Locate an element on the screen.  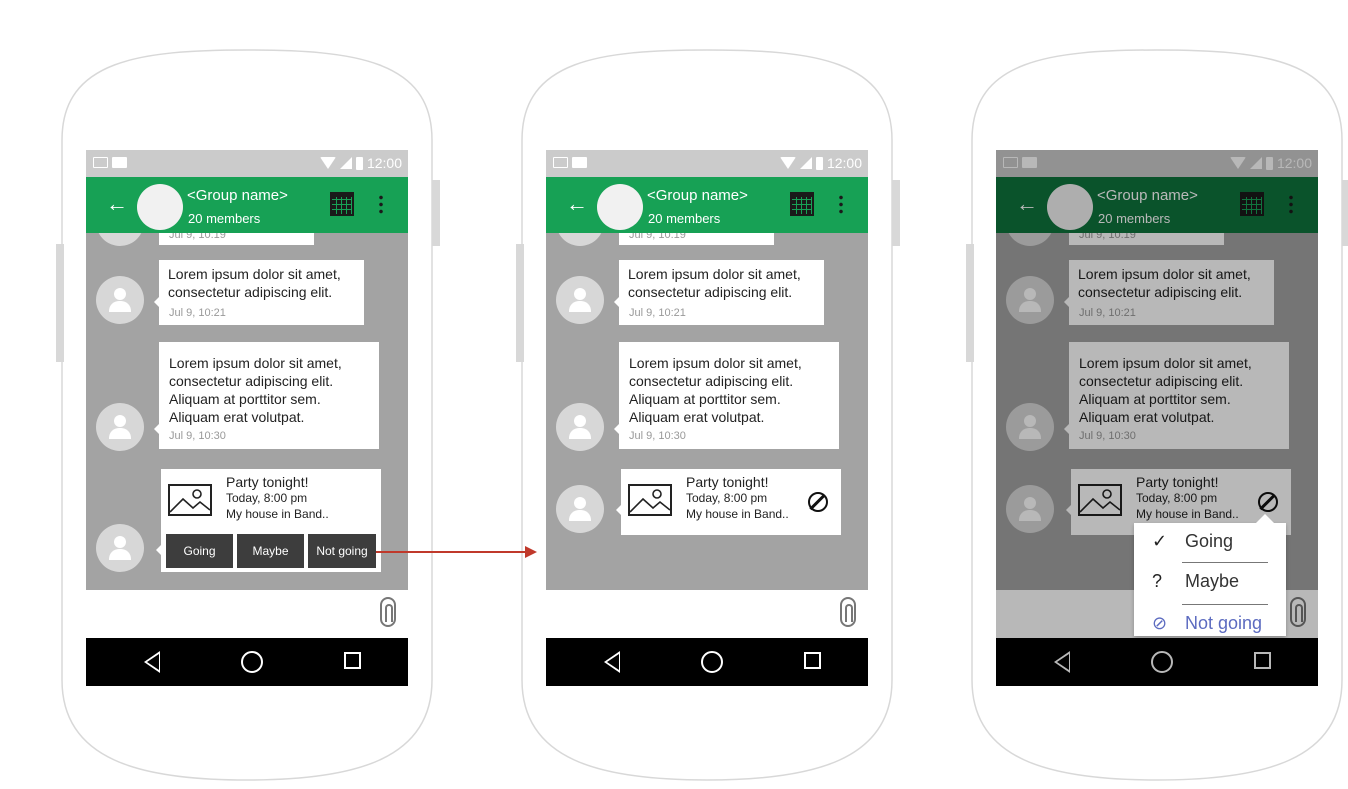
menu-item-maybe: ? Maybe is located at coordinates (1210, 582).